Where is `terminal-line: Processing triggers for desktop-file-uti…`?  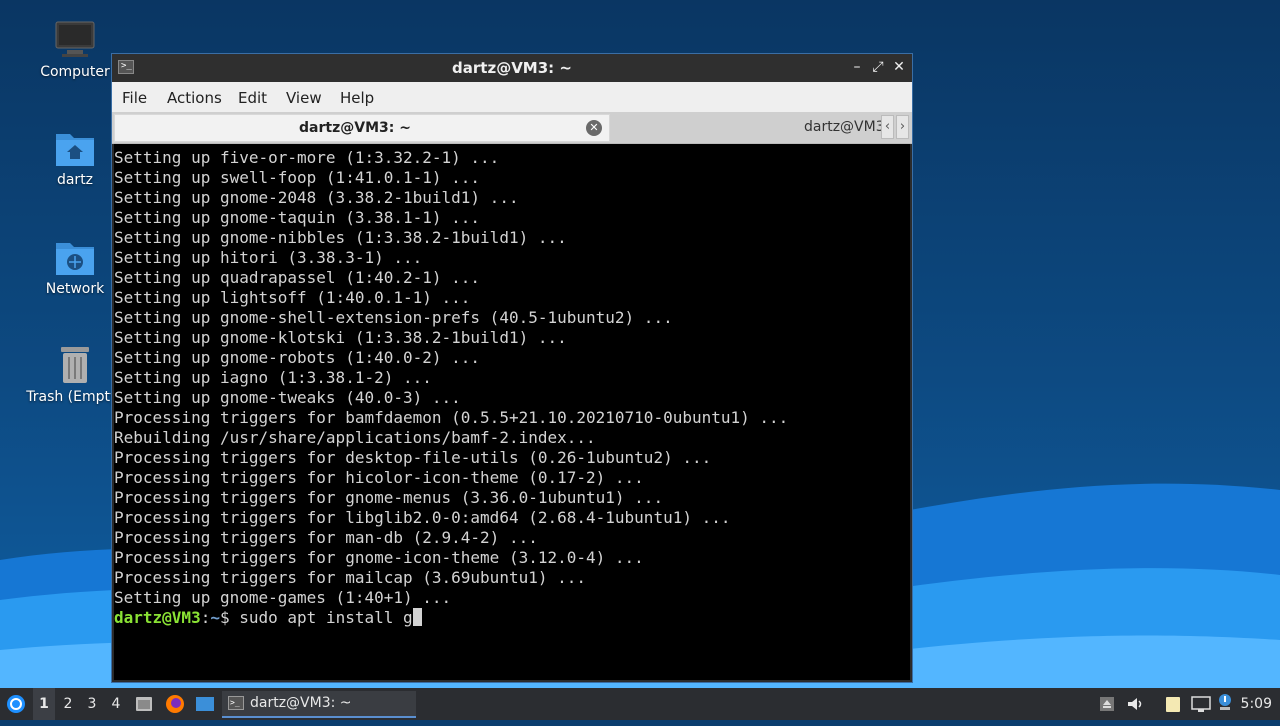
terminal-line: Processing triggers for desktop-file-uti… is located at coordinates (413, 457).